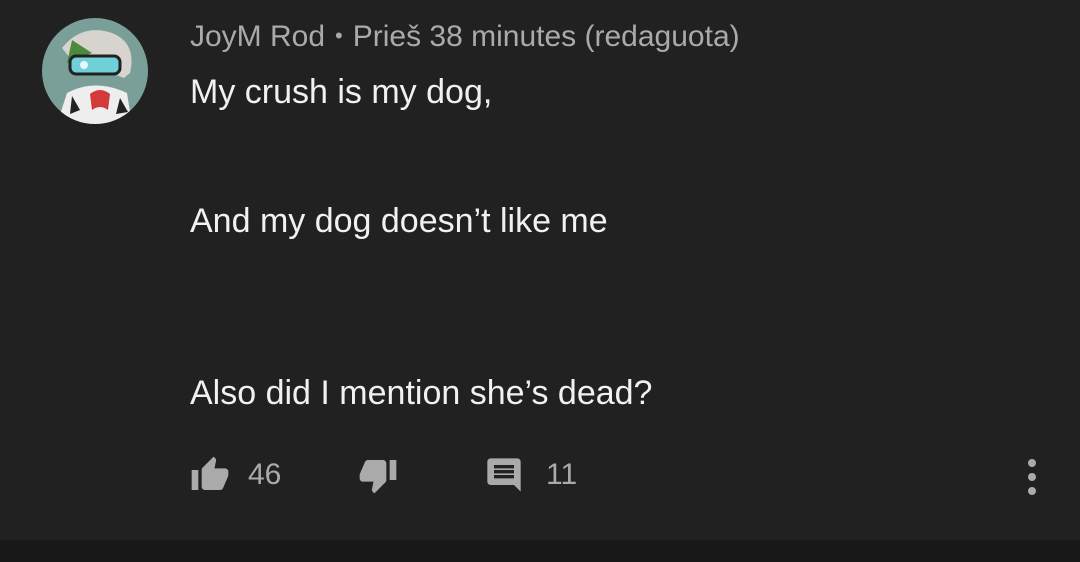 This screenshot has width=1080, height=562. I want to click on thumbs-down-icon, so click(378, 475).